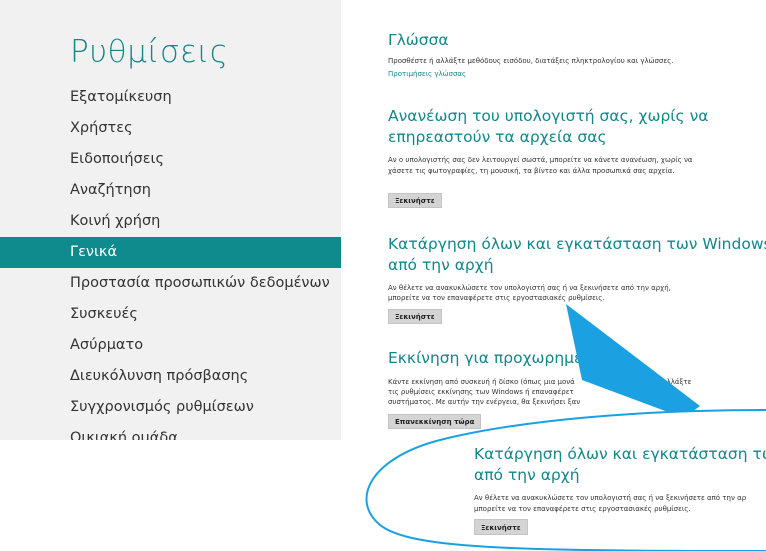 The image size is (766, 551). I want to click on sidebar-item-share: Κοινή χρήση, so click(170, 221).